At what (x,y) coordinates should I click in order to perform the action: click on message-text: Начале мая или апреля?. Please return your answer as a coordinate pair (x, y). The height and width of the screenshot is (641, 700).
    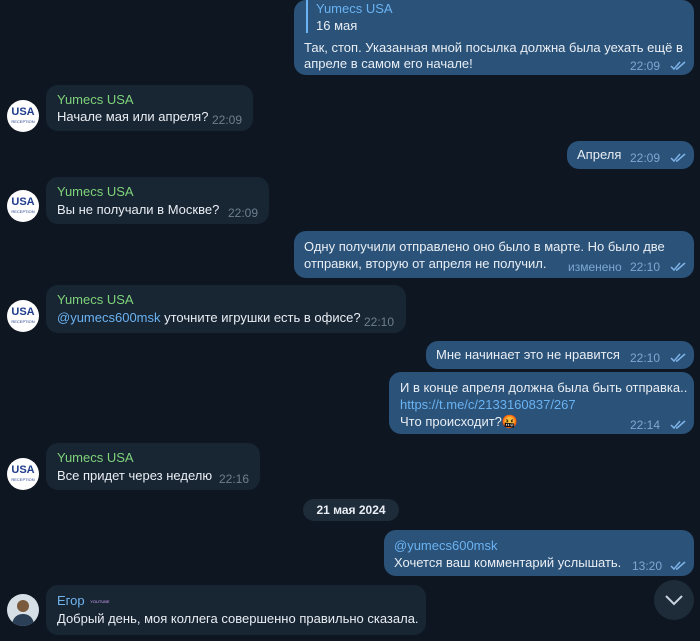
    Looking at the image, I should click on (133, 116).